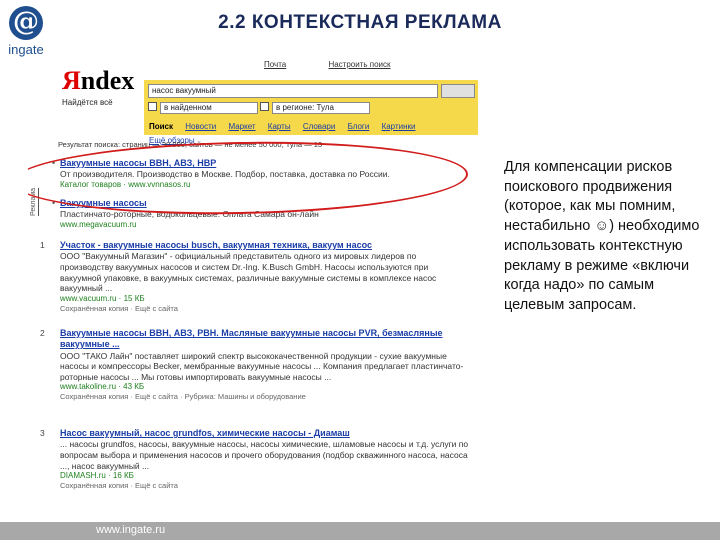  Describe the element at coordinates (209, 108) in the screenshot. I see `checkbox-in-found-label: в найденном` at that location.